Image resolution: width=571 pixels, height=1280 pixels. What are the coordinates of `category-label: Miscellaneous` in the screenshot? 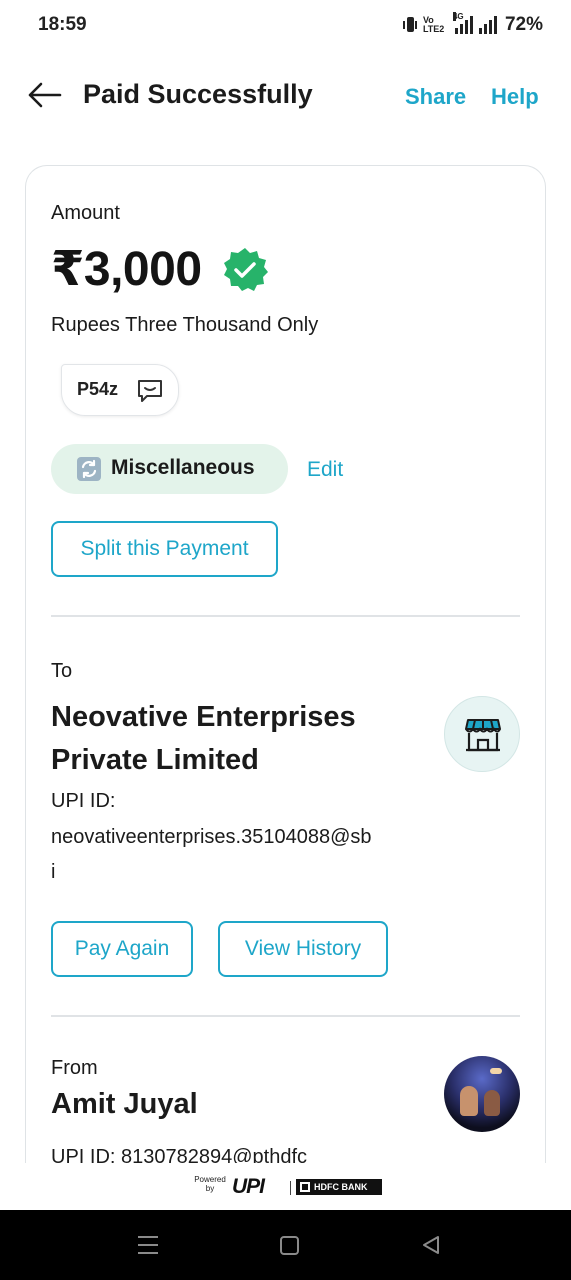 It's located at (183, 467).